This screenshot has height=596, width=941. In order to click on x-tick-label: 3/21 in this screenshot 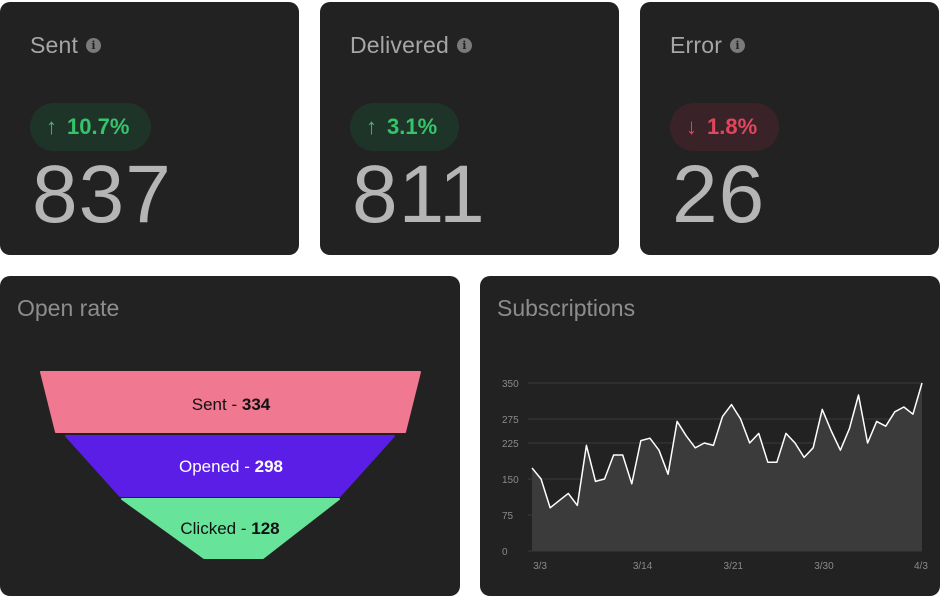, I will do `click(734, 566)`.